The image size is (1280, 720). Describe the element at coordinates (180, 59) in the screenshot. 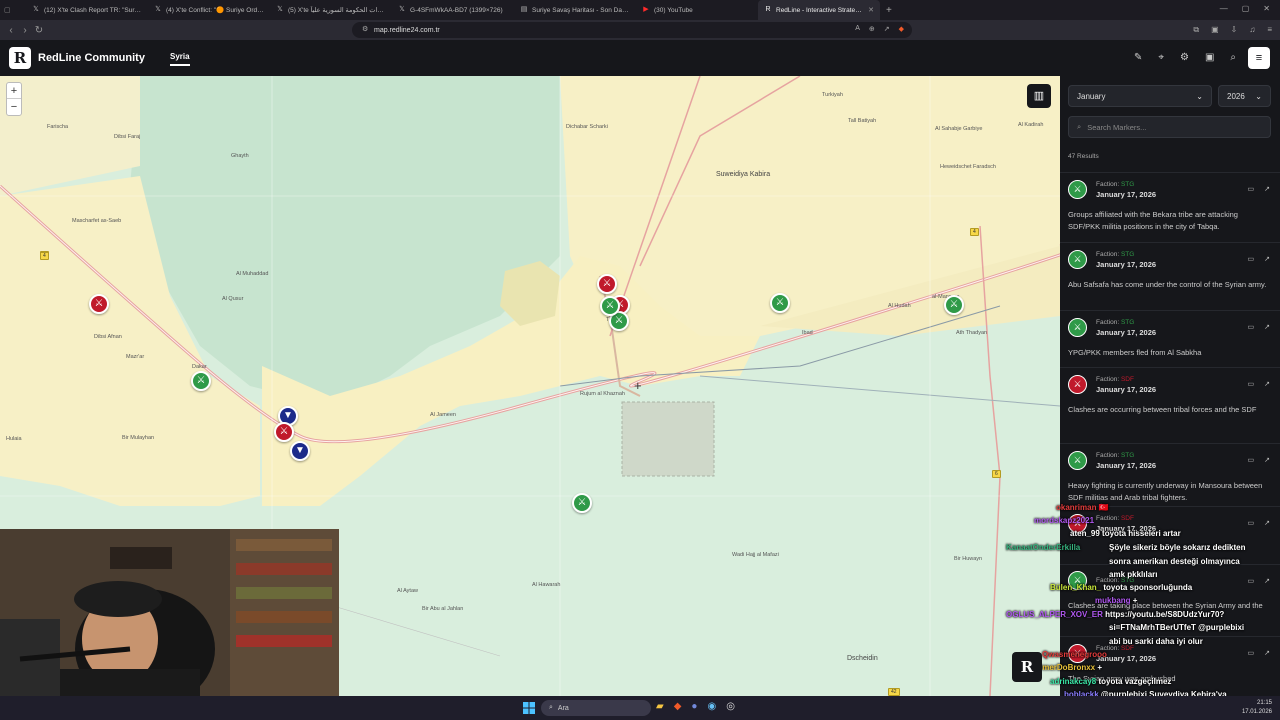

I see `tab-syria: Syria` at that location.